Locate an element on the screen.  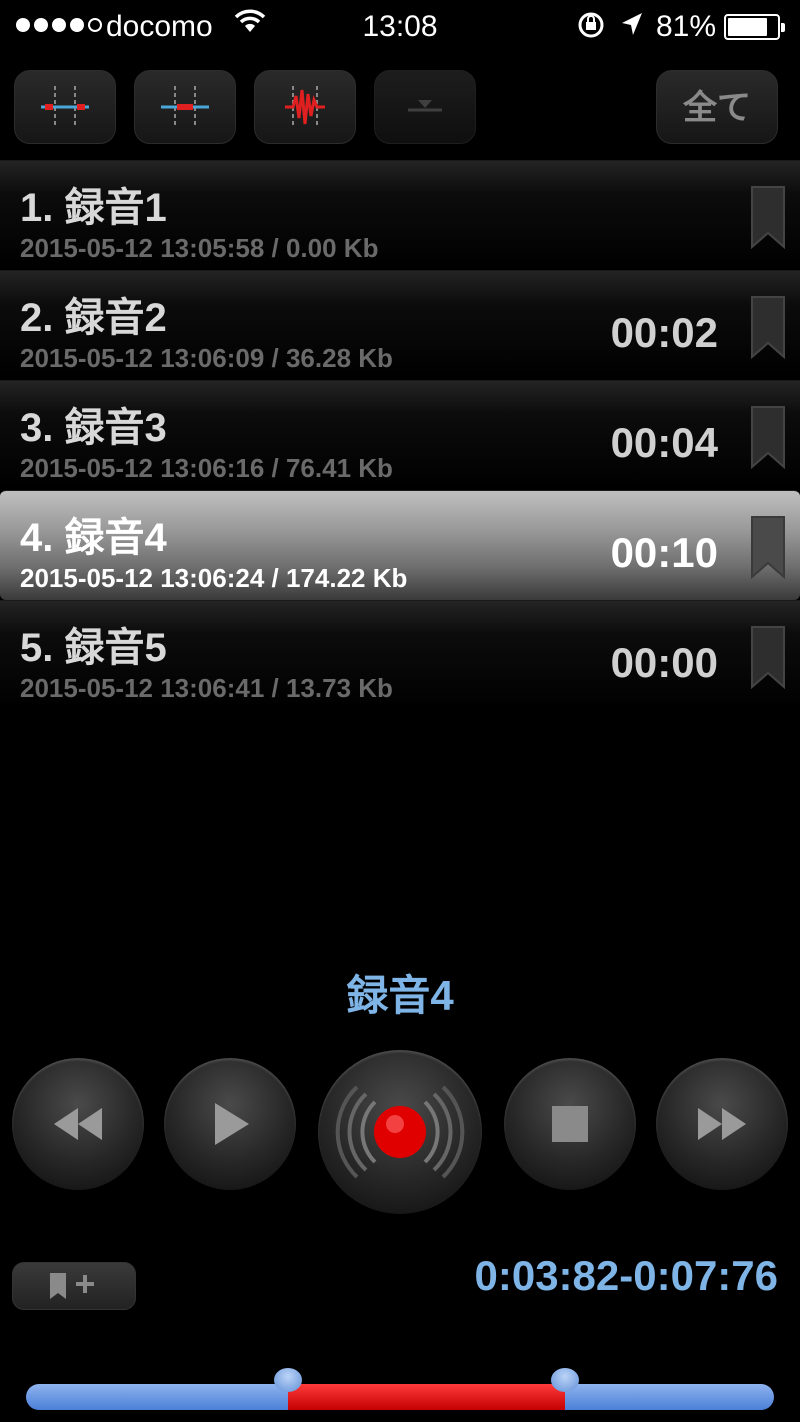
record-button is located at coordinates (400, 1132).